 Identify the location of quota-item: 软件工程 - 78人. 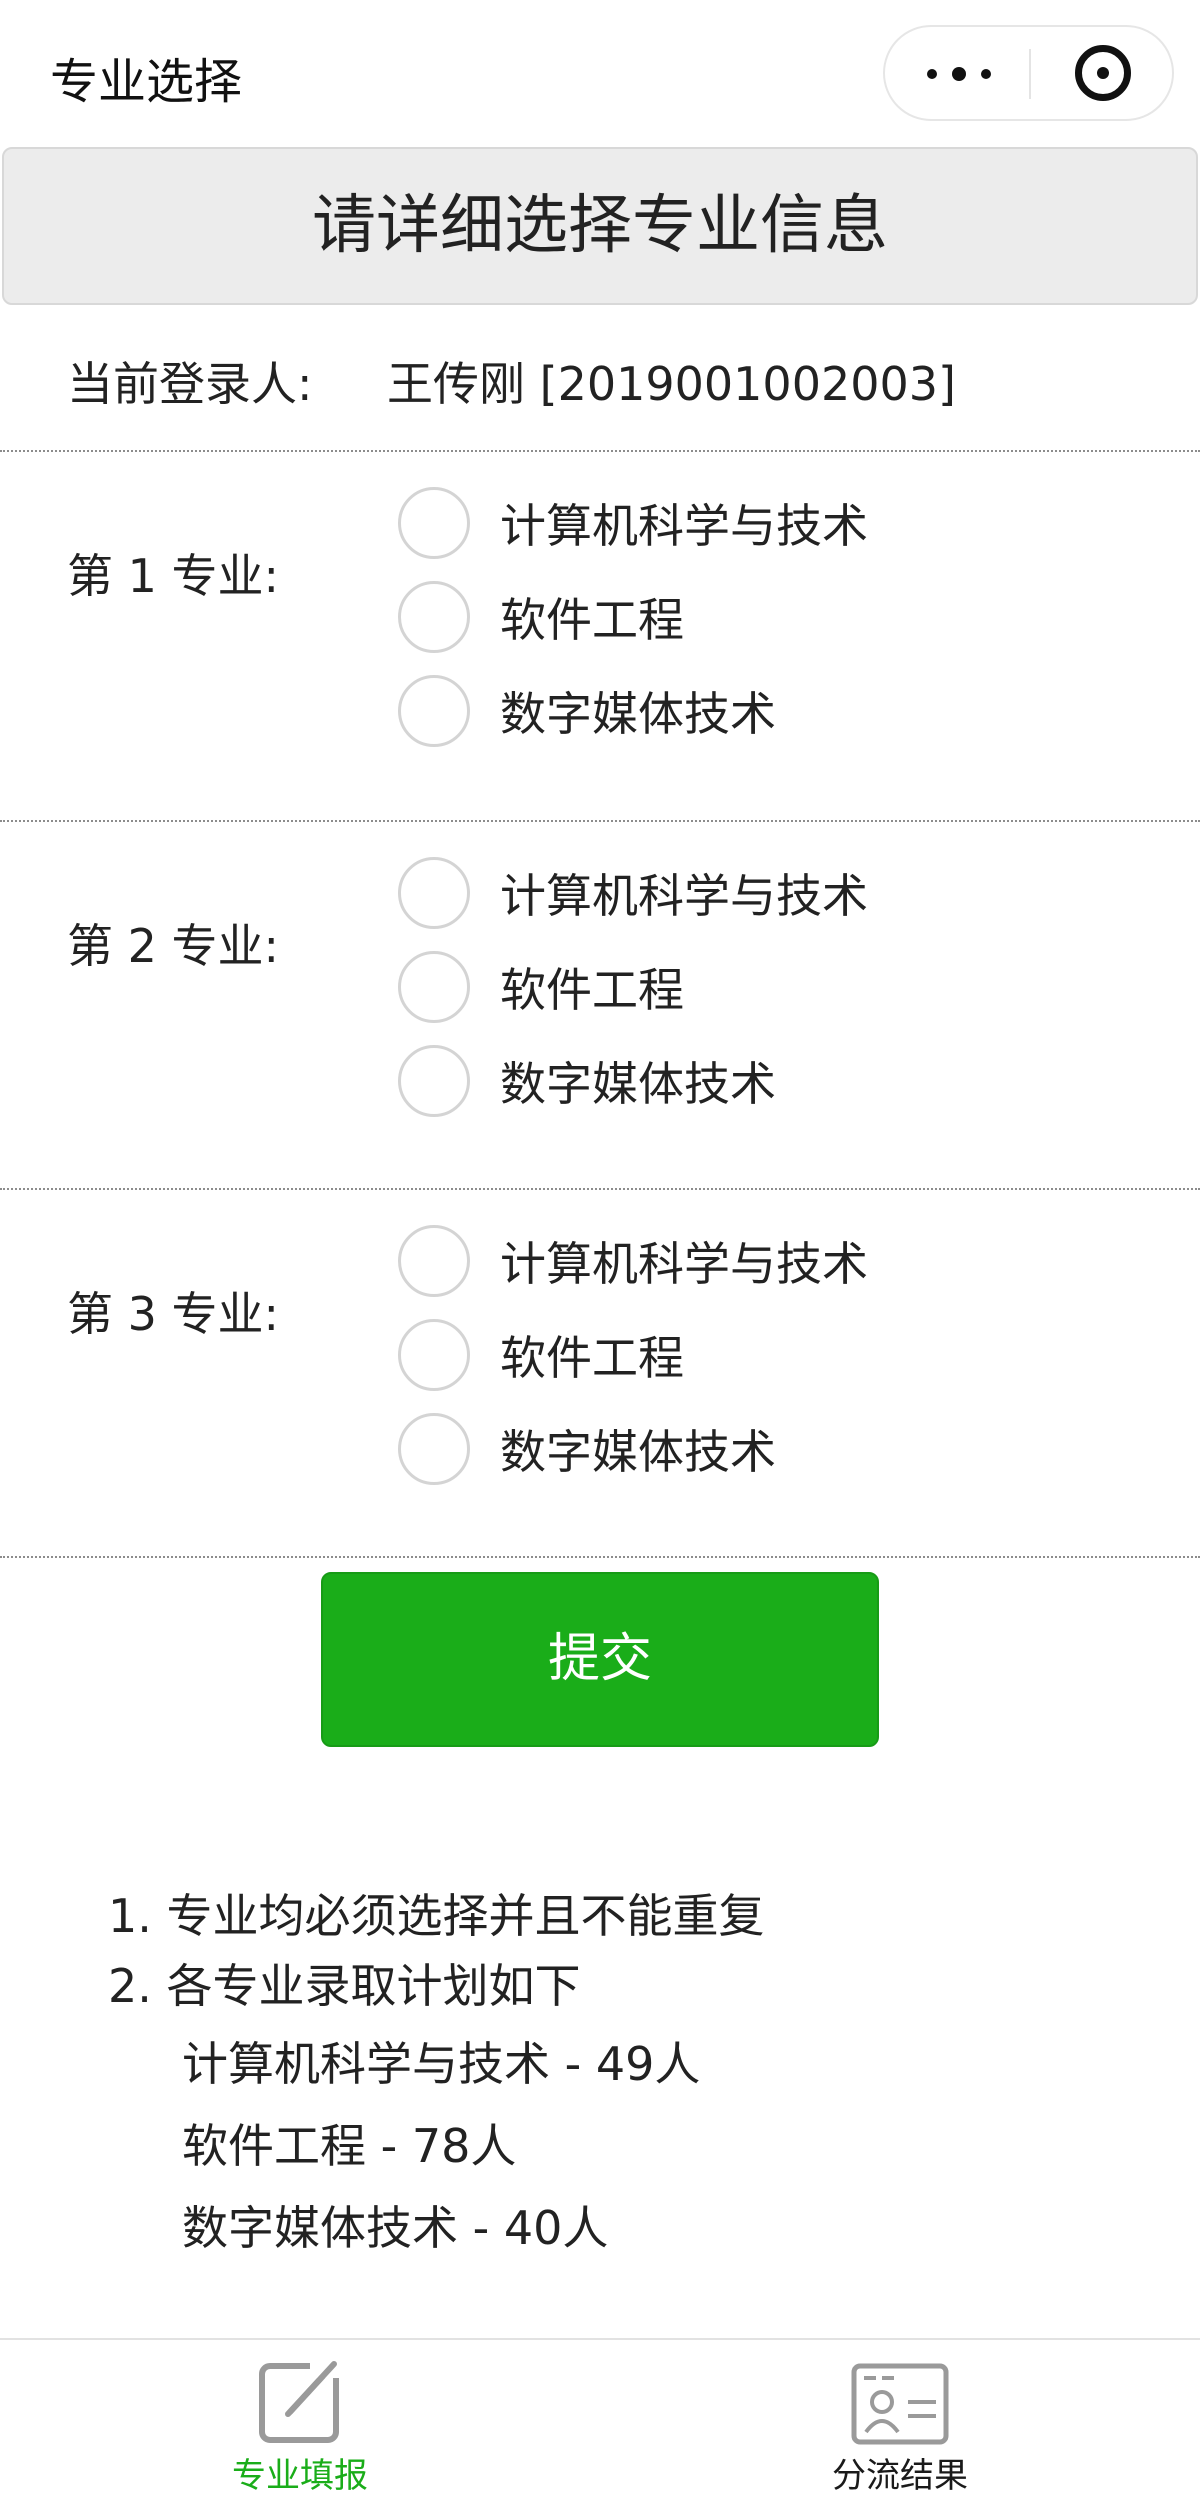
(349, 2146).